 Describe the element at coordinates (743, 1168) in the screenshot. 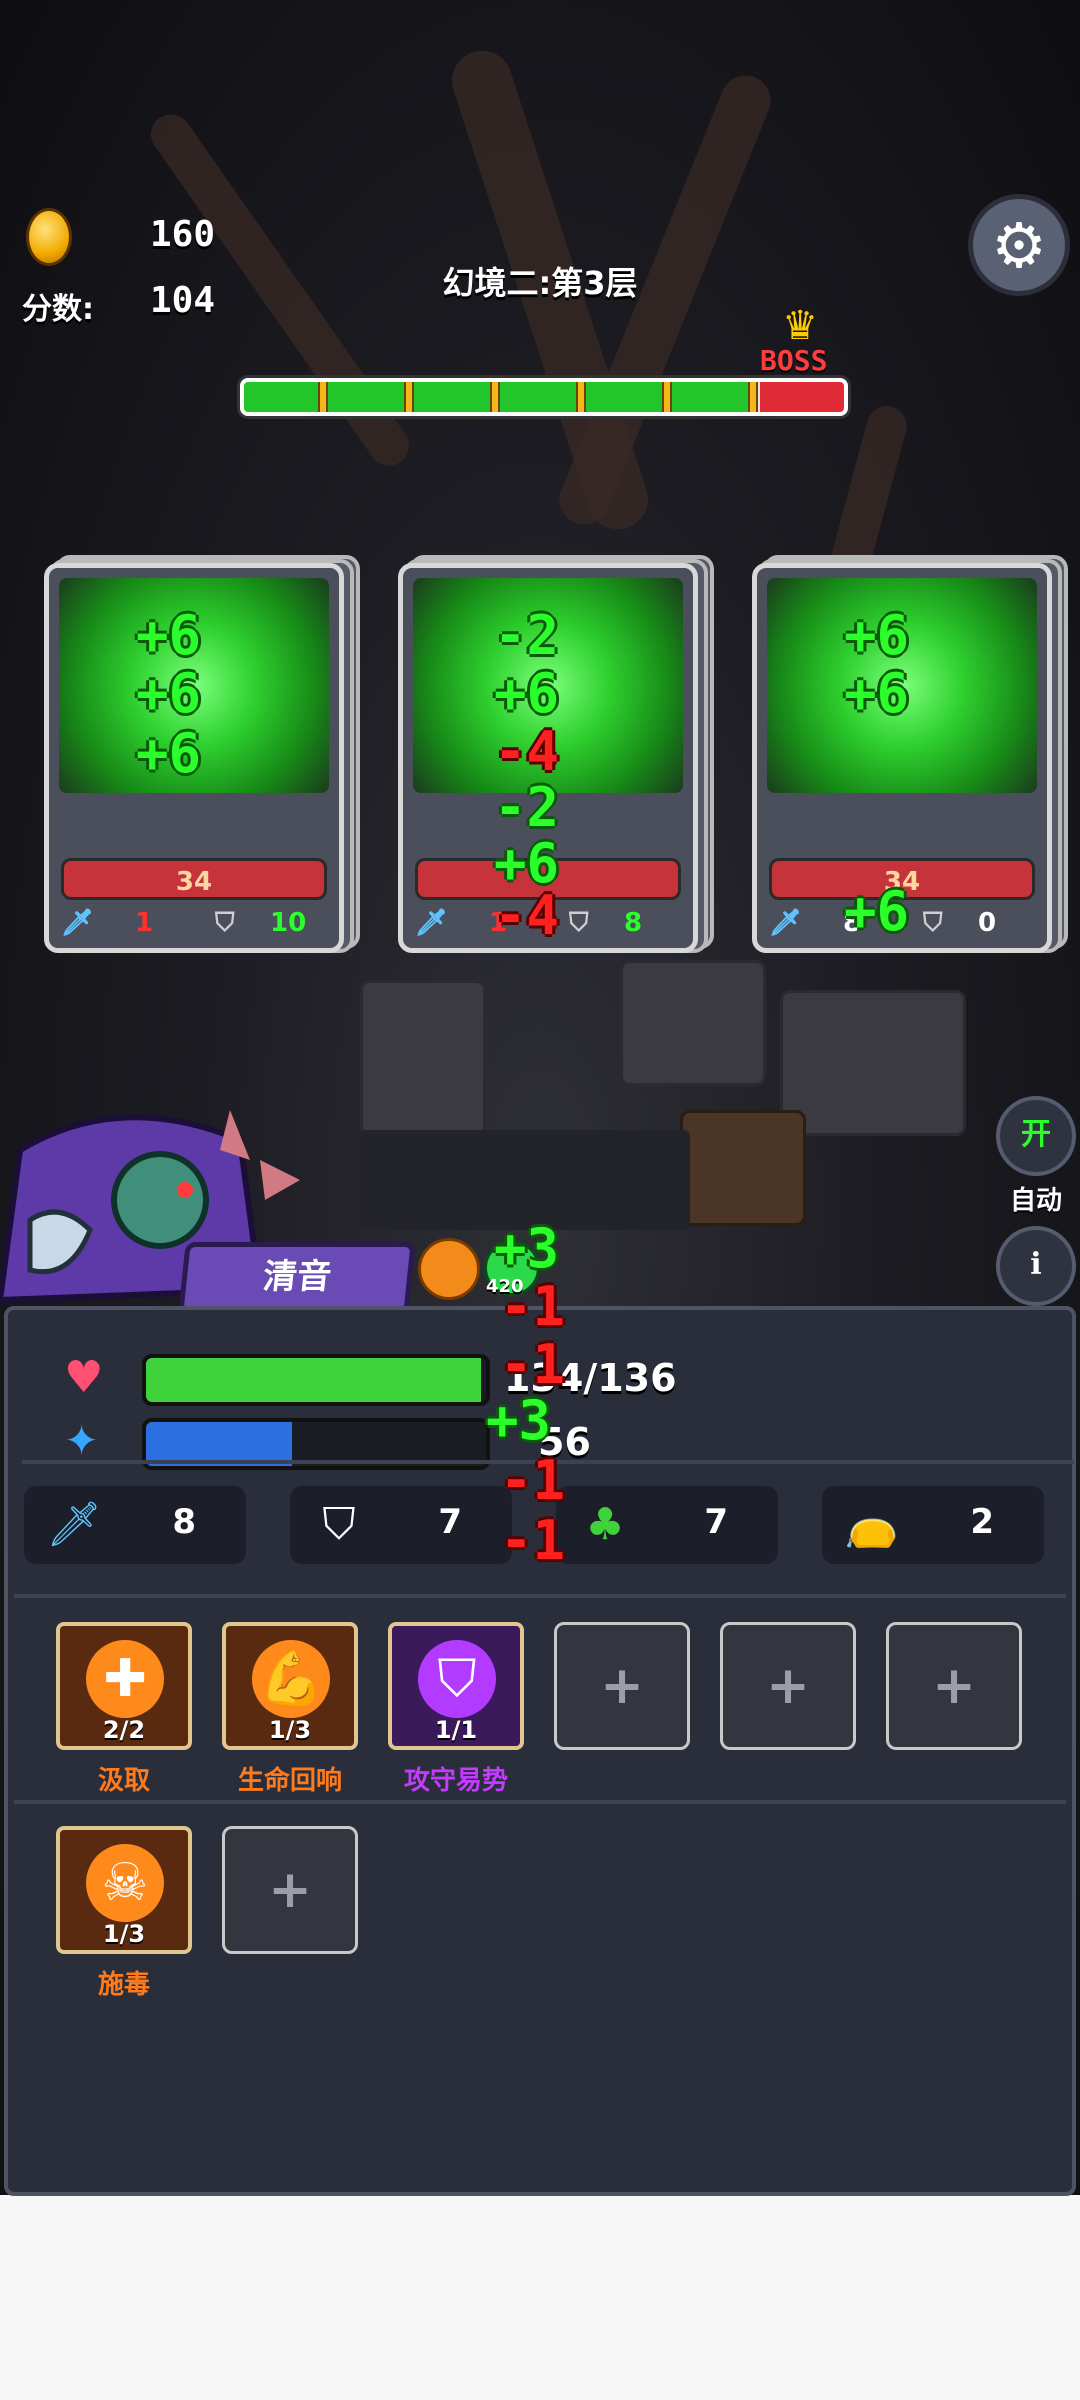

I see `treasure-chest` at that location.